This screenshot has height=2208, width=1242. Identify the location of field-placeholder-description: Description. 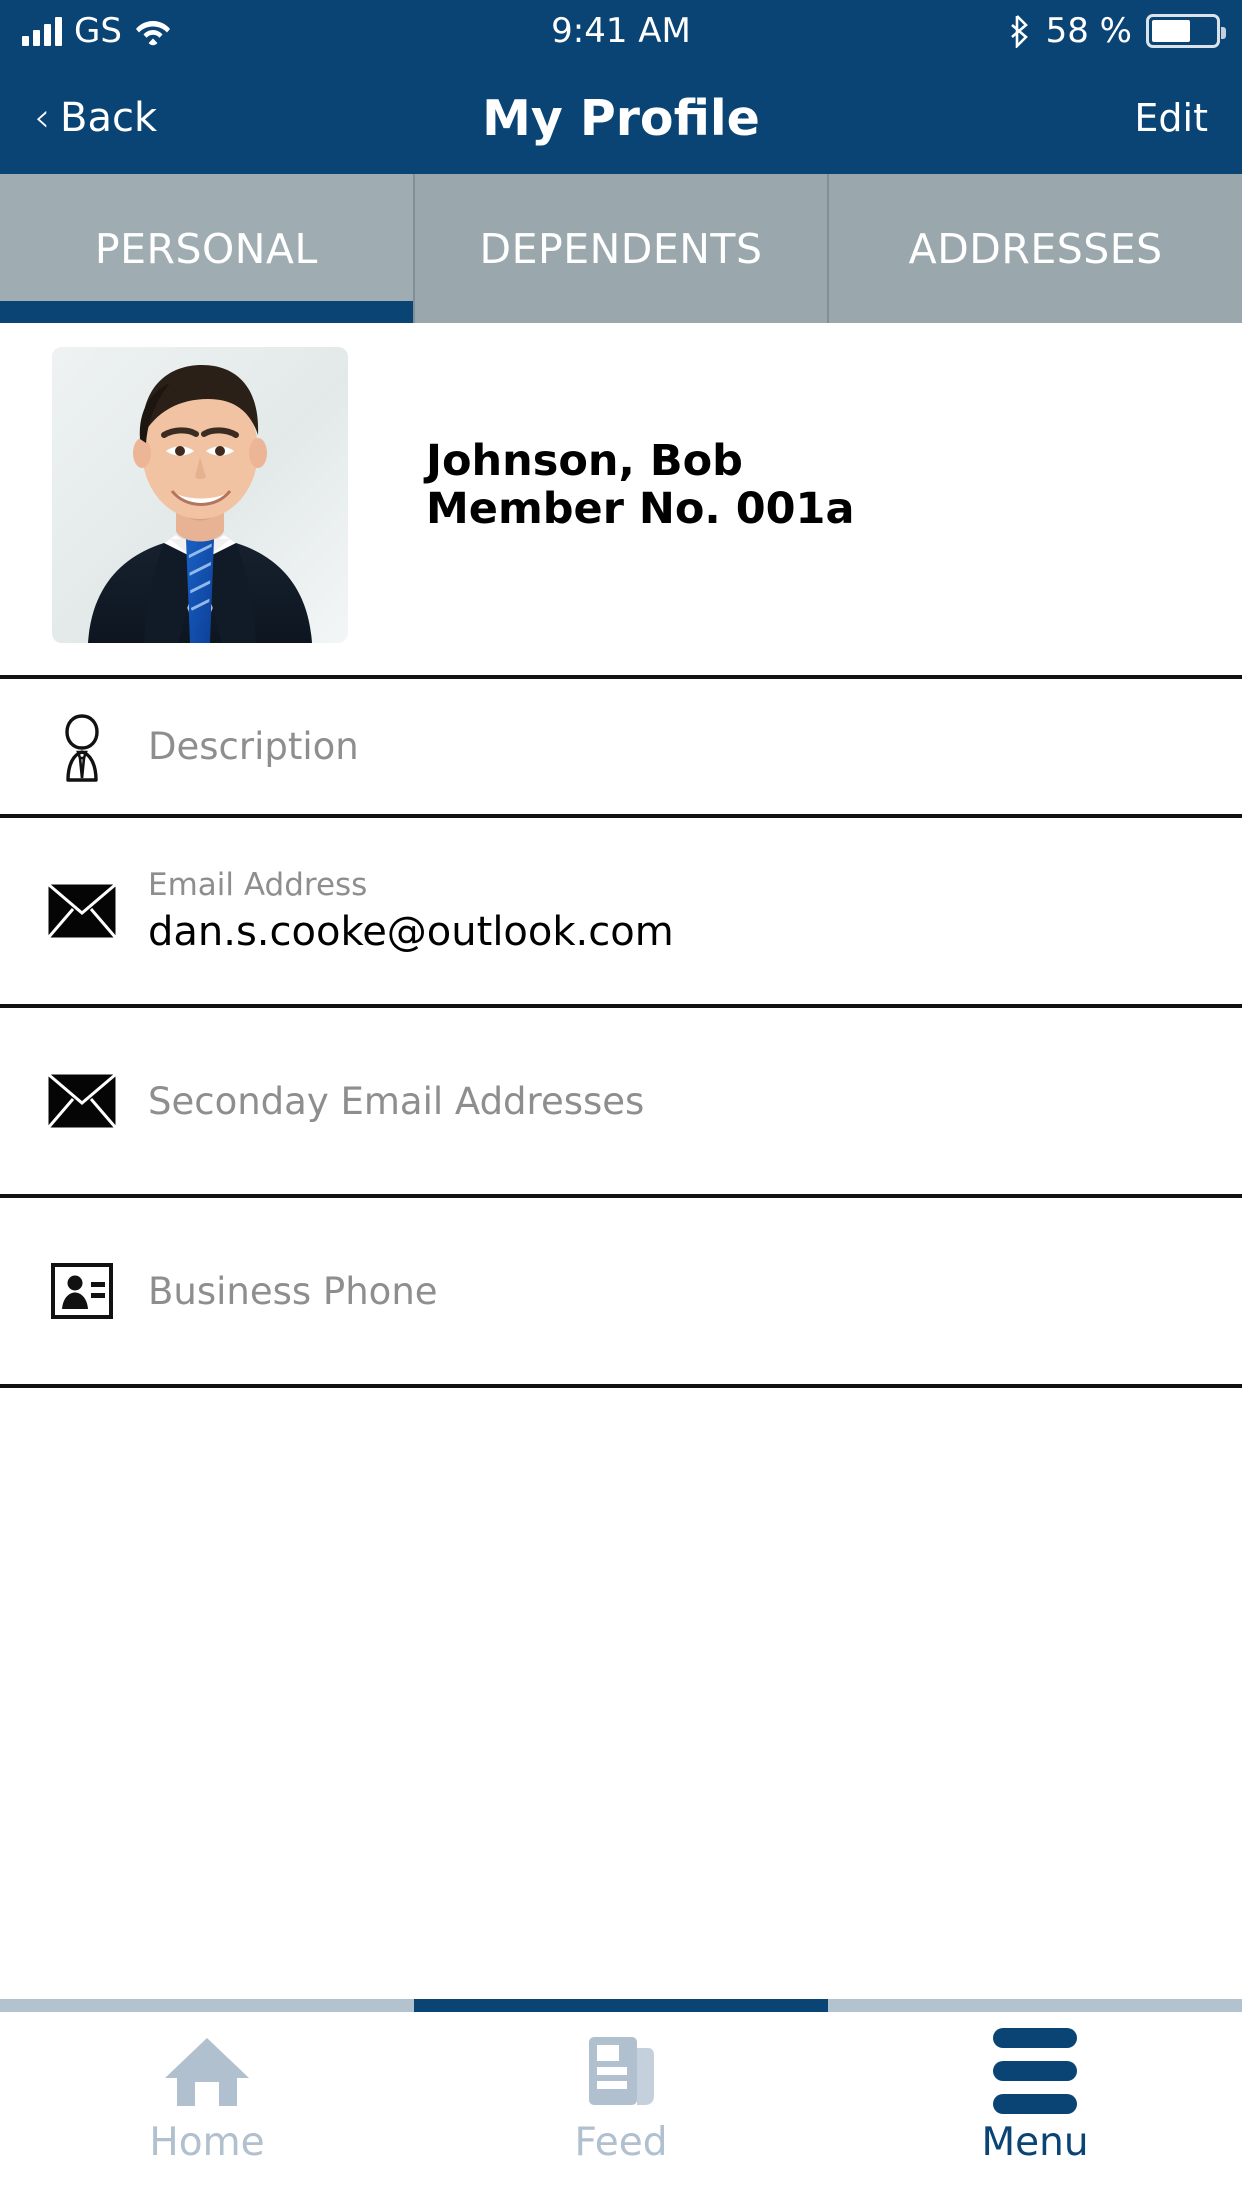
(253, 746).